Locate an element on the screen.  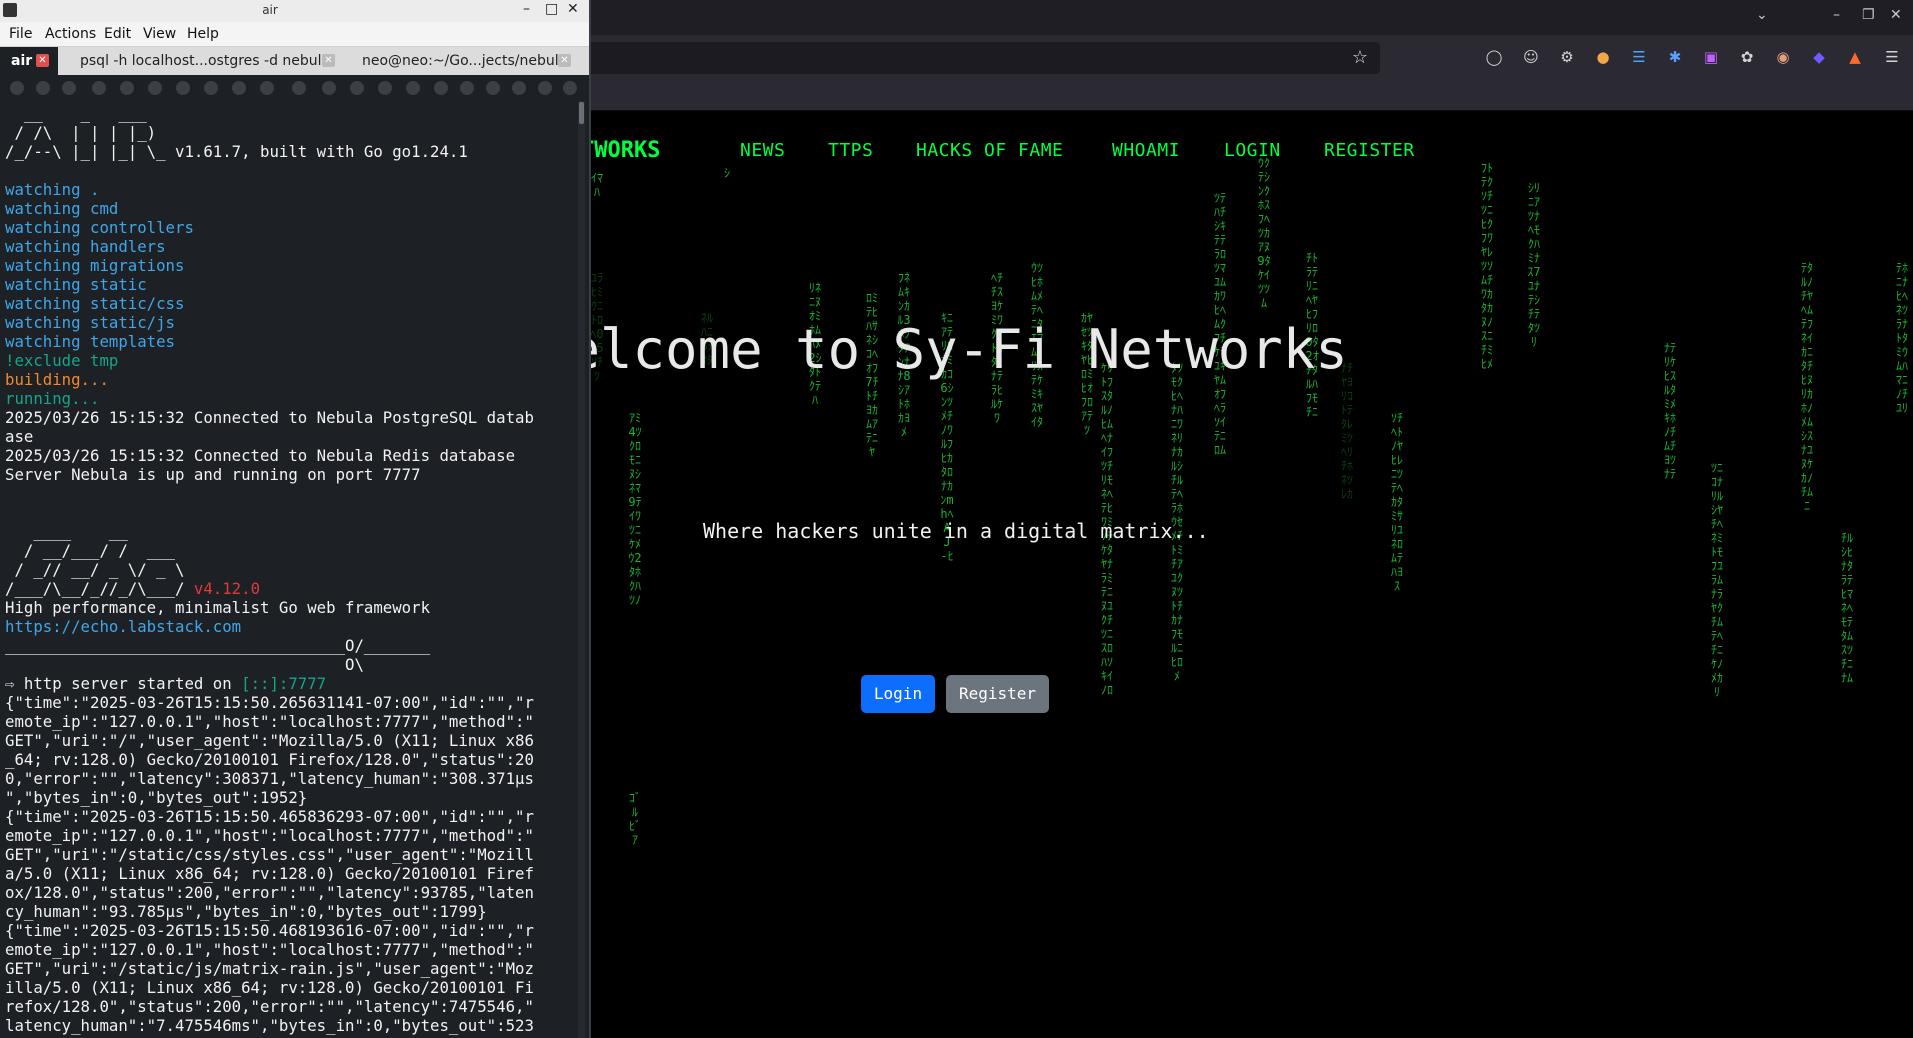
echo-url-link: https://echo.labstack.com is located at coordinates (290, 626).